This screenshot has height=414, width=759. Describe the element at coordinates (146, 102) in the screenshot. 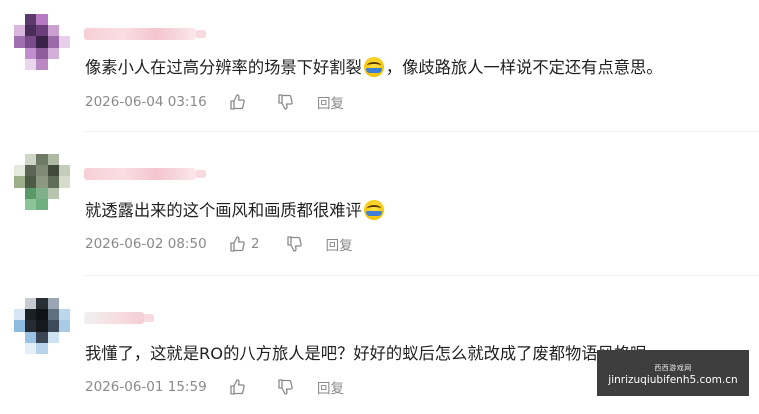

I see `comment-date: 2026-06-04 03:16` at that location.